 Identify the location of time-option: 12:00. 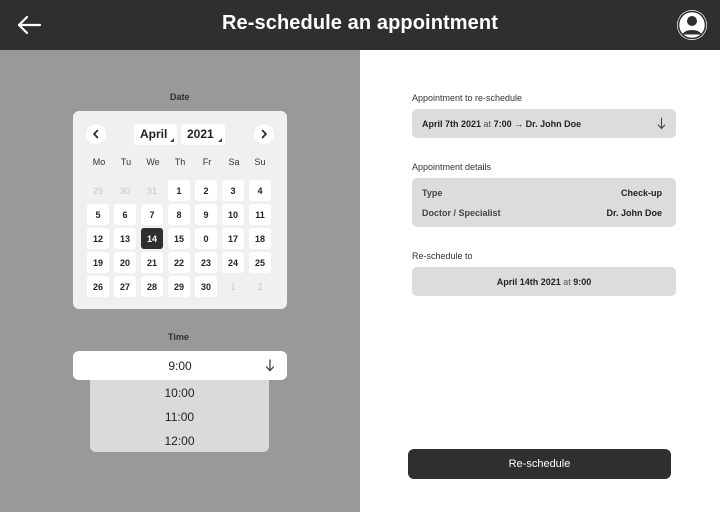
(179, 441).